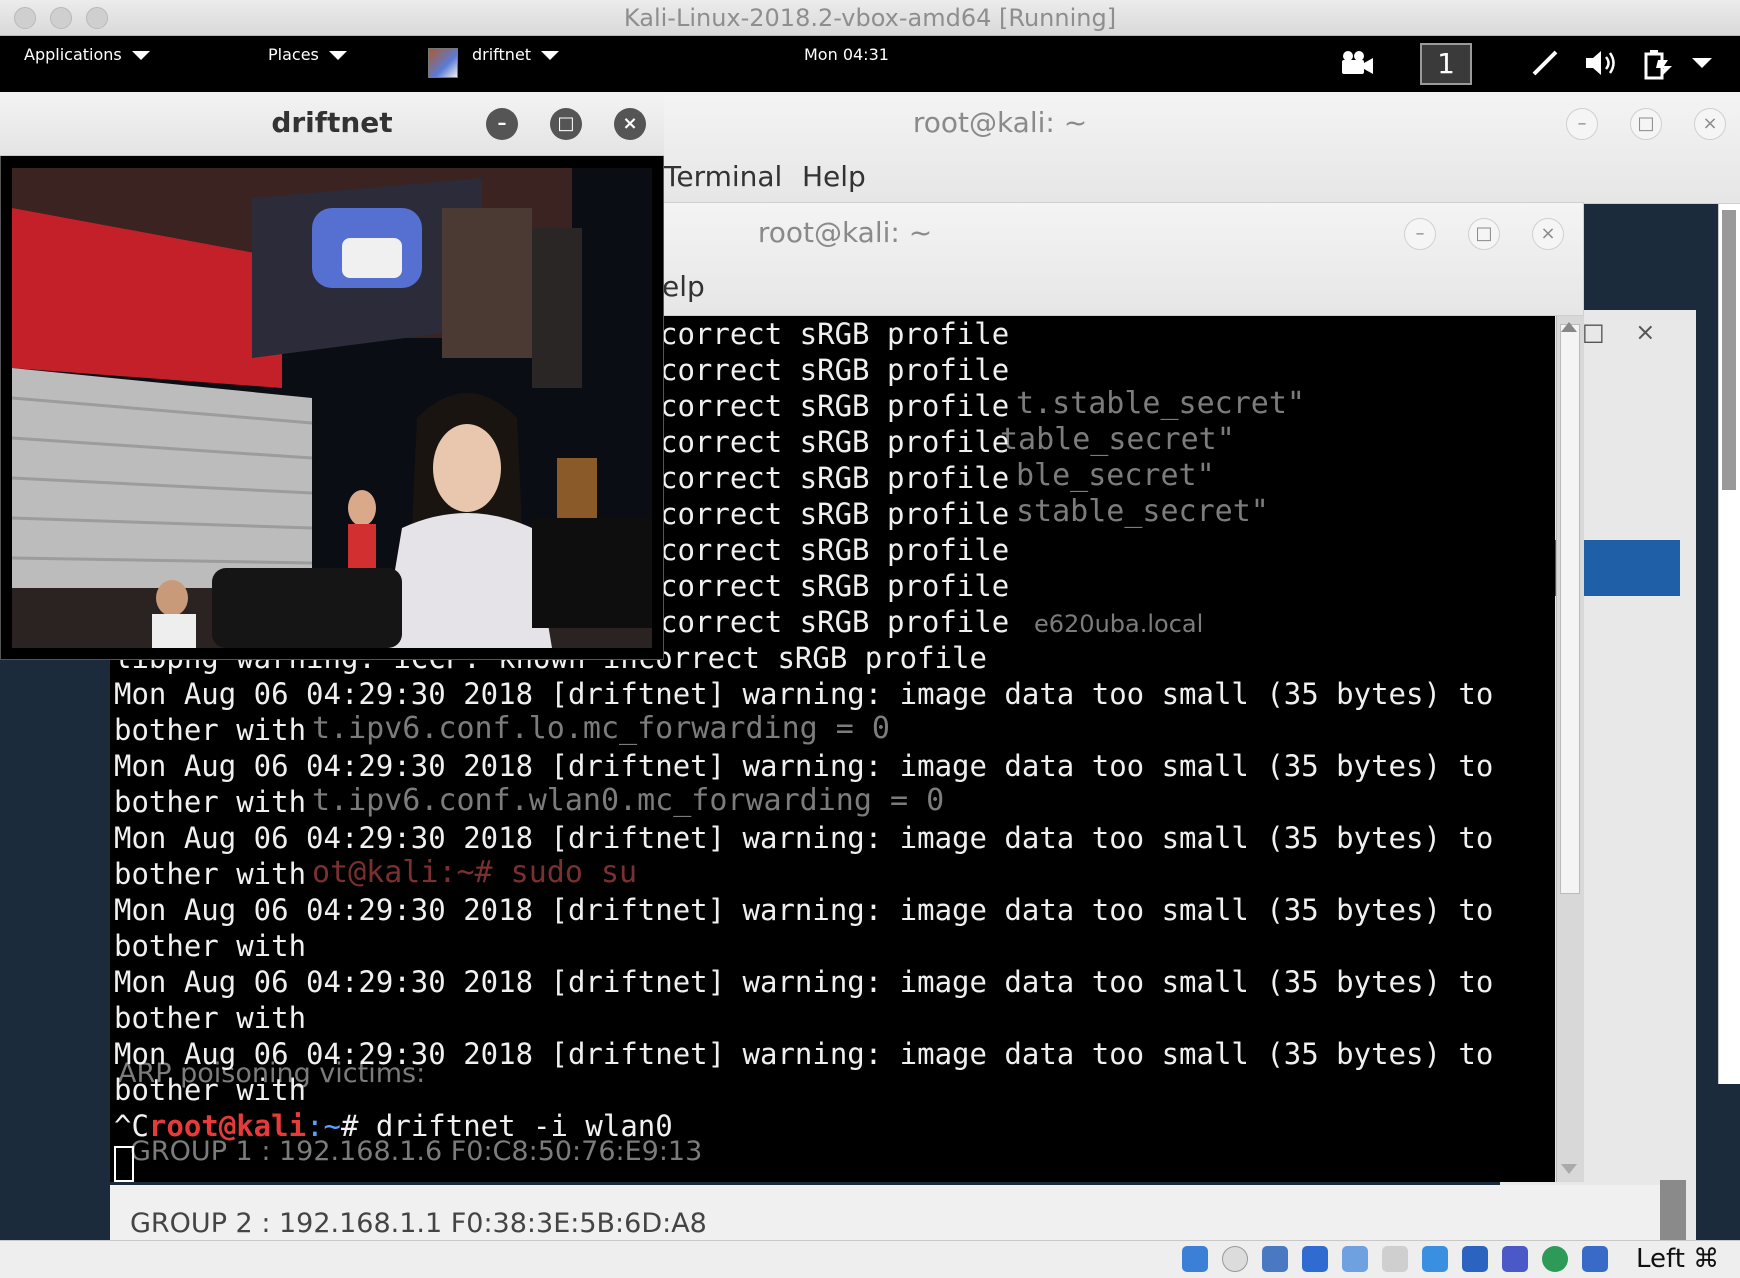 This screenshot has width=1740, height=1278. What do you see at coordinates (293, 54) in the screenshot?
I see `places-label: Places` at bounding box center [293, 54].